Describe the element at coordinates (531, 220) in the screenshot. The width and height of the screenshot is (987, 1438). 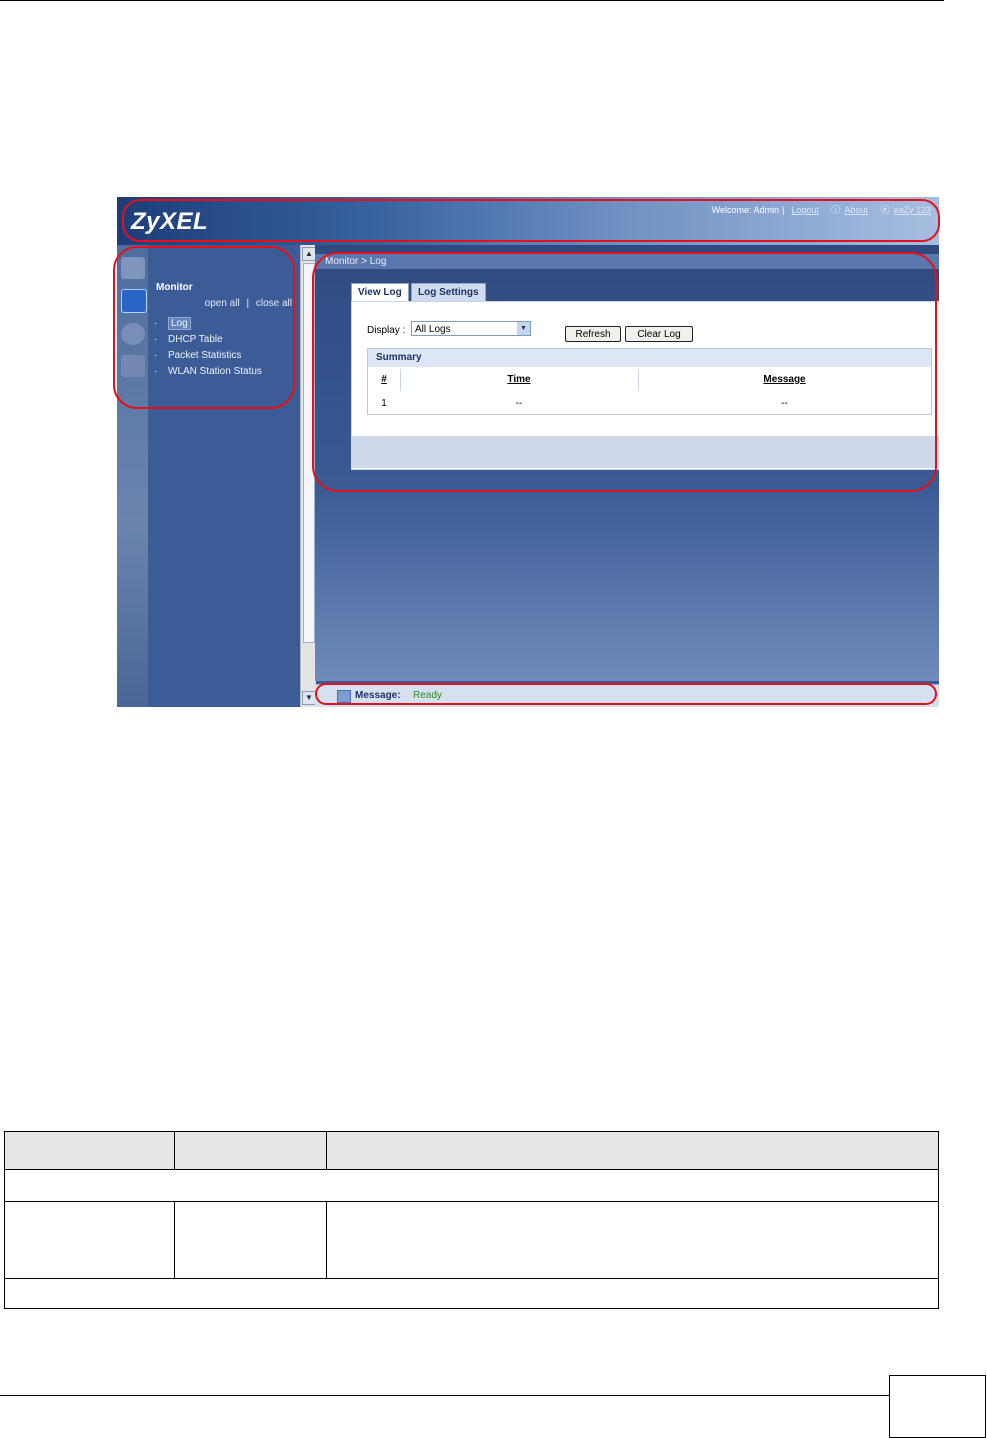
I see `annotation-title-bar` at that location.